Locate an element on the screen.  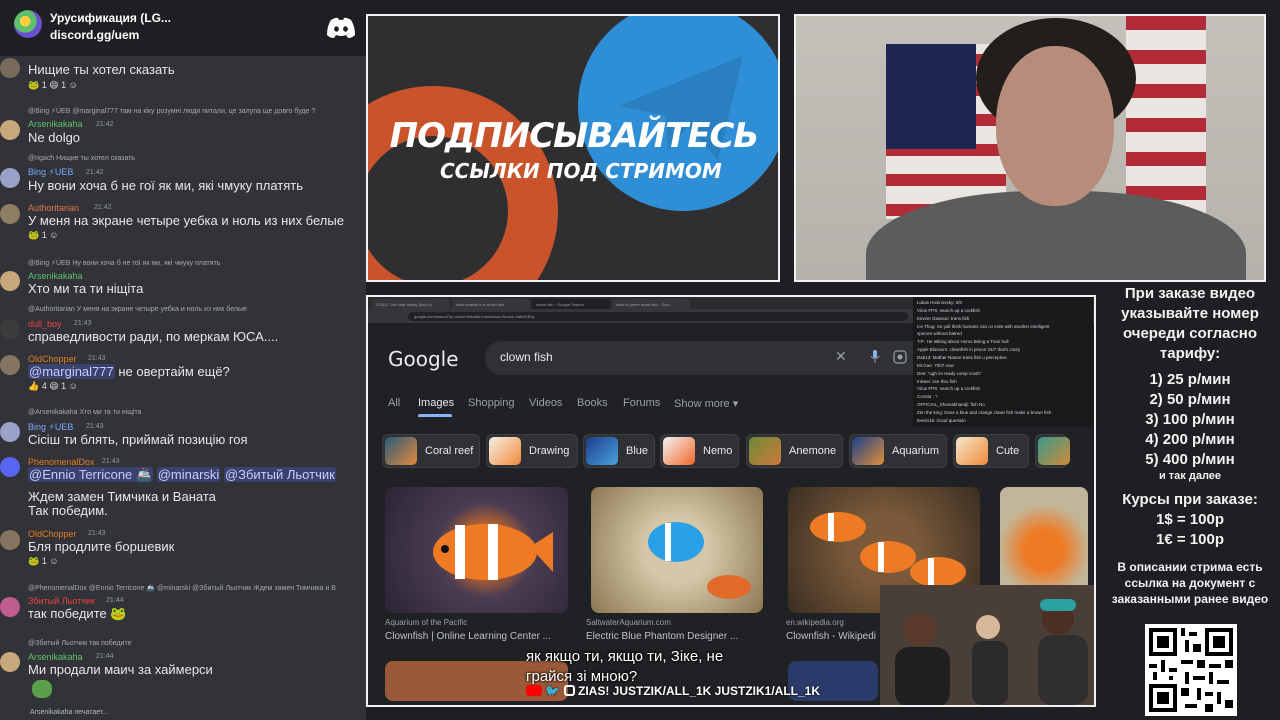
filter-chip-coral-reef: Coral reef is located at coordinates (431, 451).